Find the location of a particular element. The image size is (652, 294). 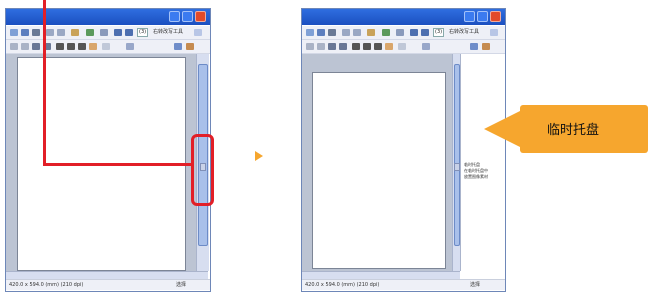

tray-title: 临时托盘 is located at coordinates (472, 164).